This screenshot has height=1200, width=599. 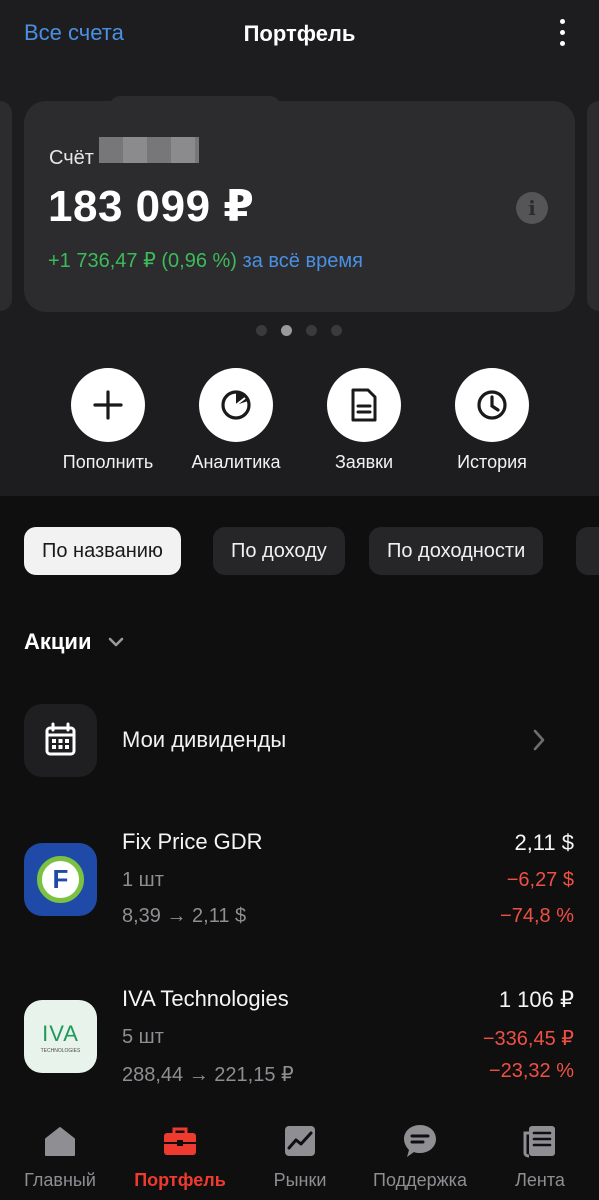 What do you see at coordinates (60, 1141) in the screenshot?
I see `home-icon` at bounding box center [60, 1141].